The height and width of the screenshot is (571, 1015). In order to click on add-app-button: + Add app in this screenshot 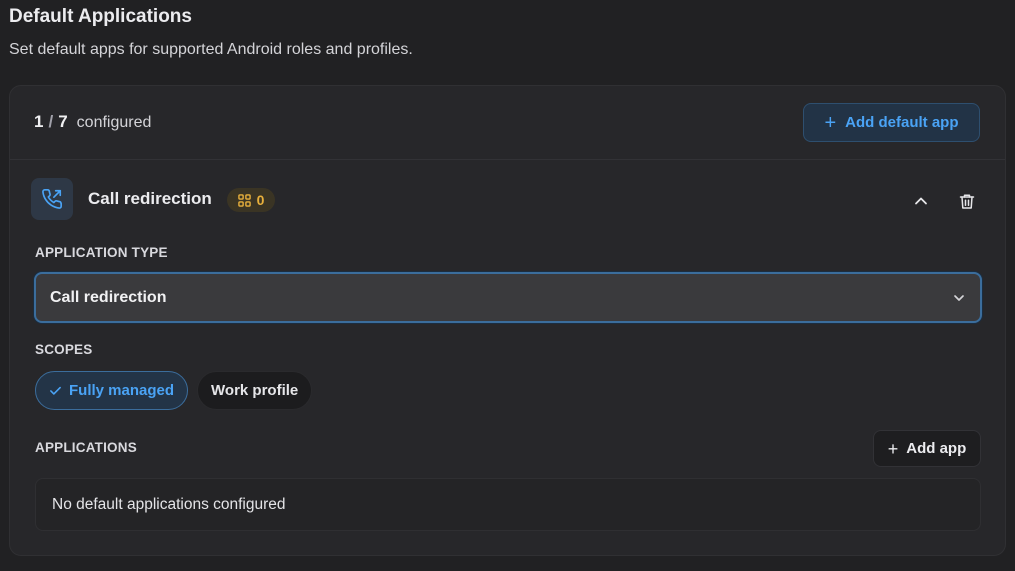, I will do `click(927, 448)`.